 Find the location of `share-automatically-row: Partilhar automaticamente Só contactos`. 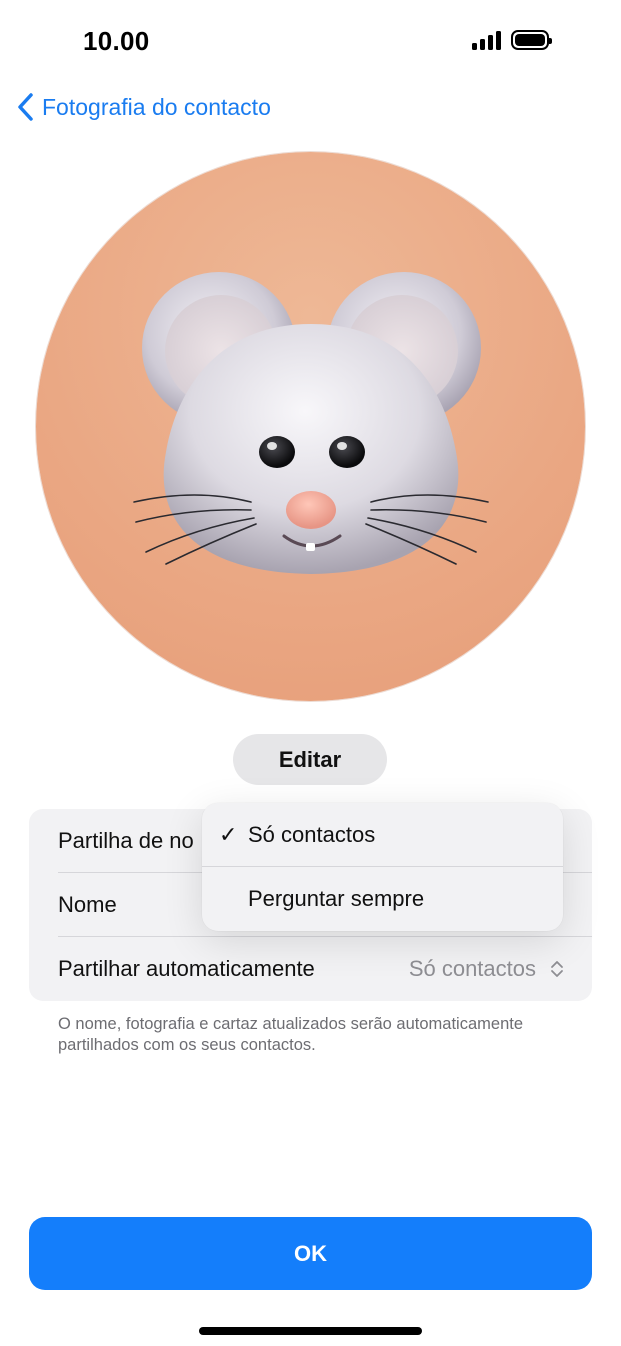

share-automatically-row: Partilhar automaticamente Só contactos is located at coordinates (310, 969).